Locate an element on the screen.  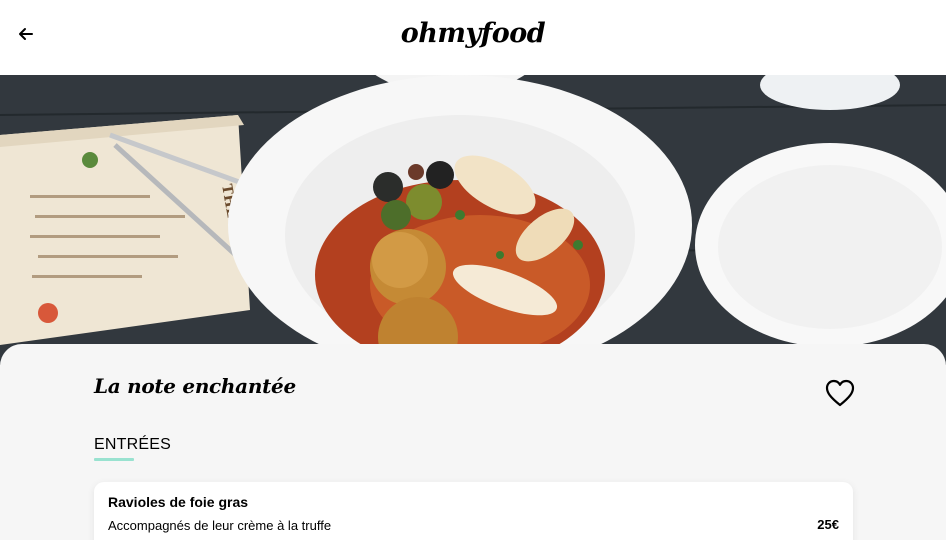
heart-icon is located at coordinates (840, 393).